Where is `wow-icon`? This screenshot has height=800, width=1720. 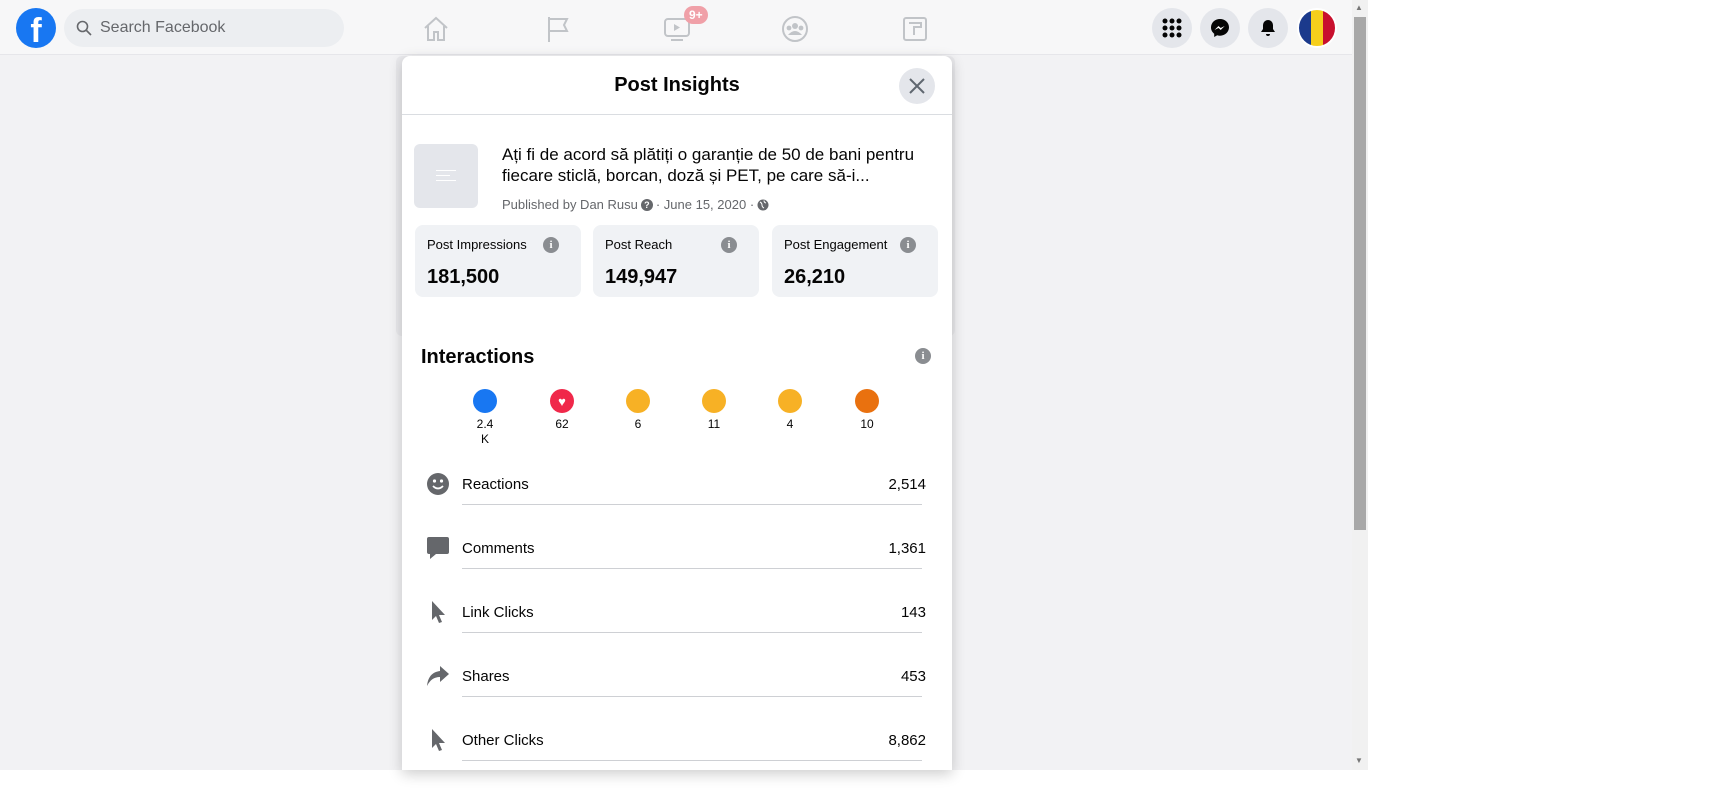 wow-icon is located at coordinates (714, 401).